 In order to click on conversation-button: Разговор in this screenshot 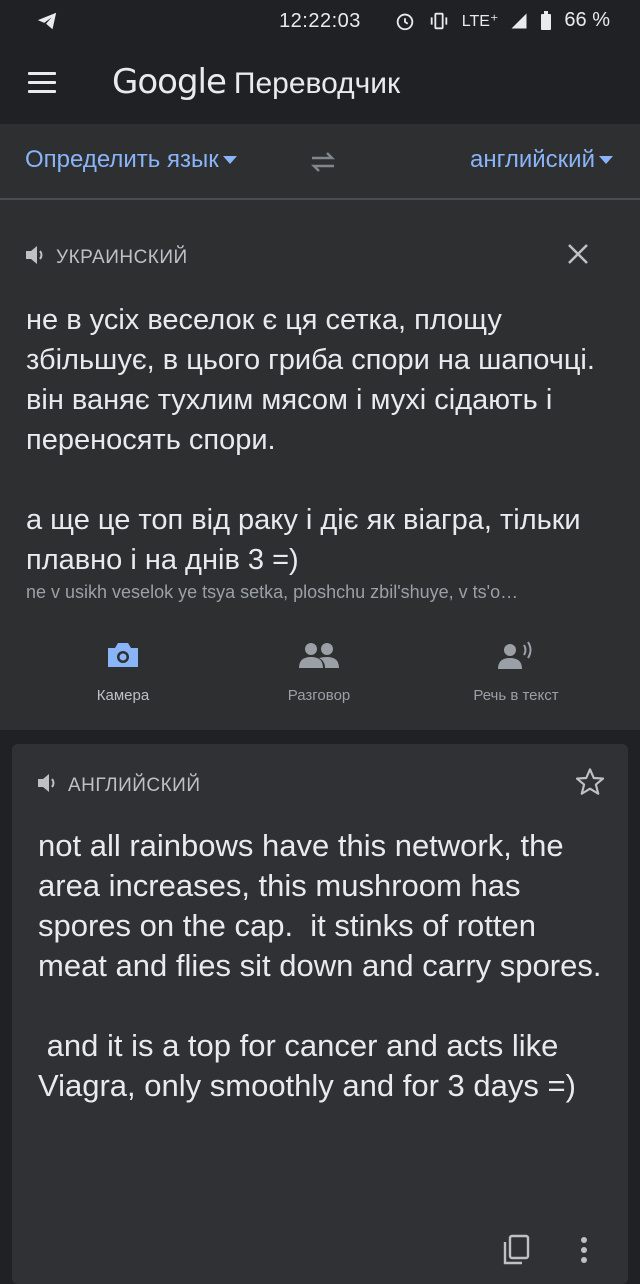, I will do `click(319, 672)`.